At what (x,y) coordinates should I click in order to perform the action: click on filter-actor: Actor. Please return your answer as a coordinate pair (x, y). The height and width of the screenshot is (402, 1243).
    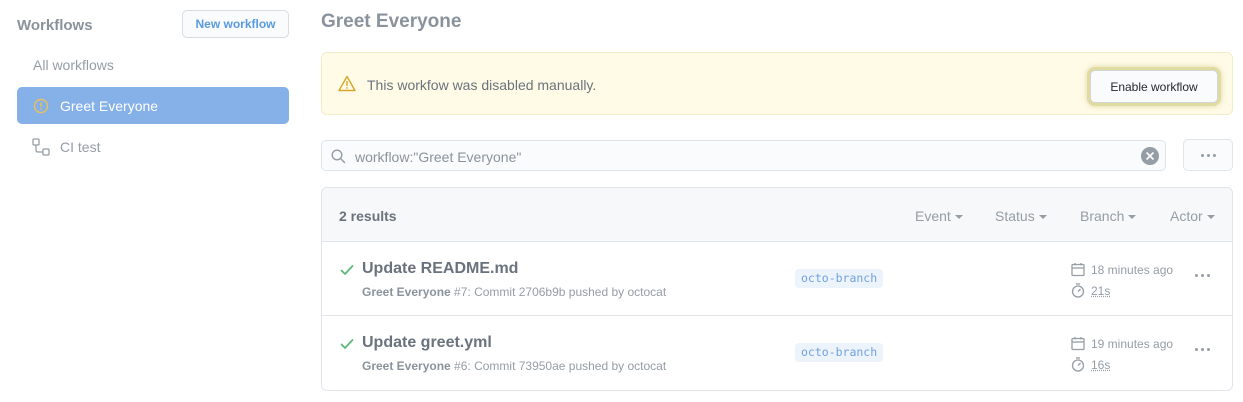
    Looking at the image, I should click on (1192, 216).